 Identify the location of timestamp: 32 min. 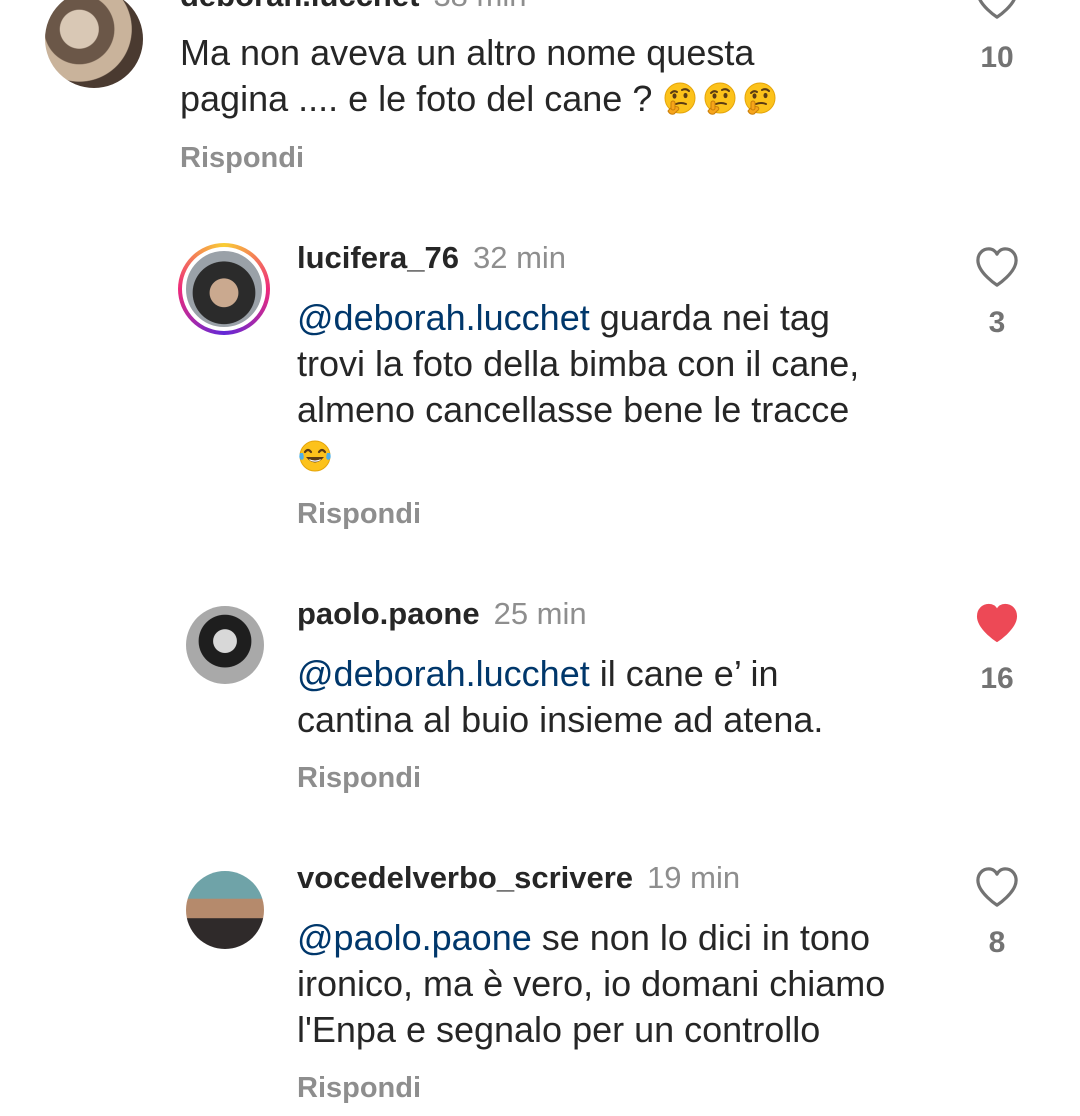
(520, 257).